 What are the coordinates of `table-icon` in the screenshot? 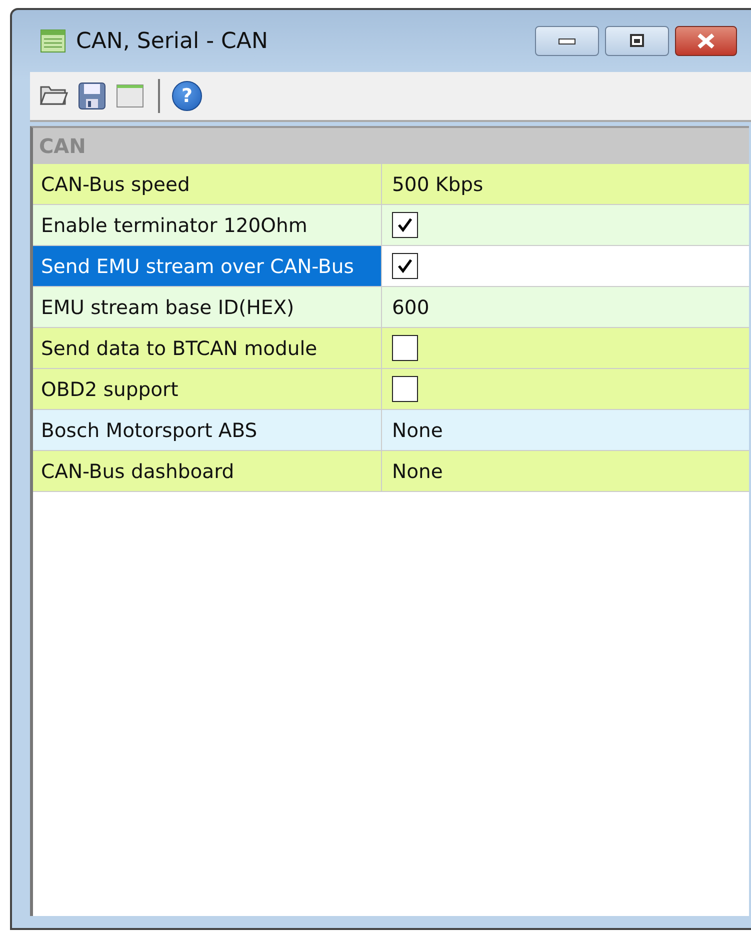 It's located at (53, 41).